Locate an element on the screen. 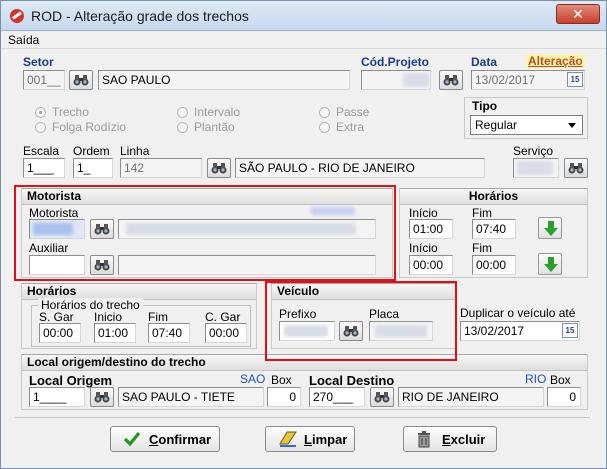 This screenshot has height=469, width=607. divider is located at coordinates (302, 417).